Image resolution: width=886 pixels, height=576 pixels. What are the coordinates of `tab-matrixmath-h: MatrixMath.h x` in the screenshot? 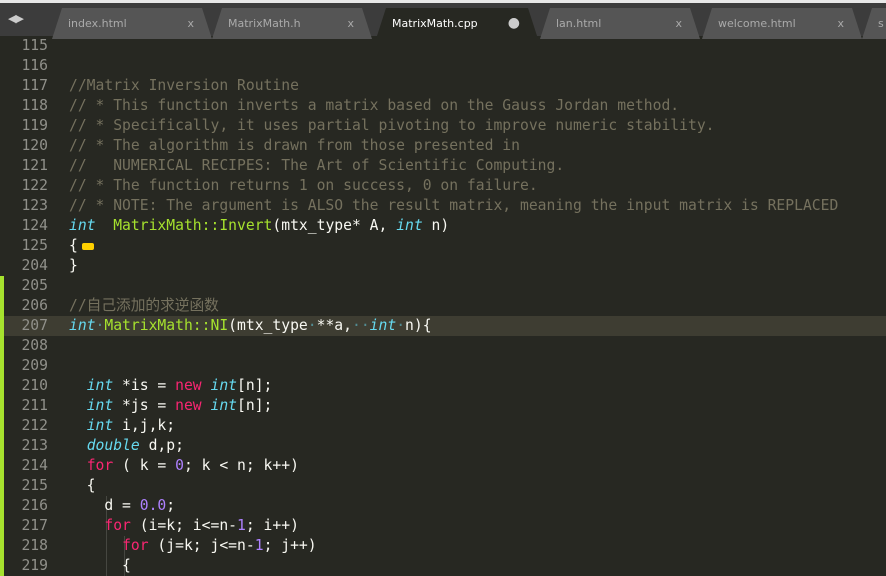 It's located at (292, 23).